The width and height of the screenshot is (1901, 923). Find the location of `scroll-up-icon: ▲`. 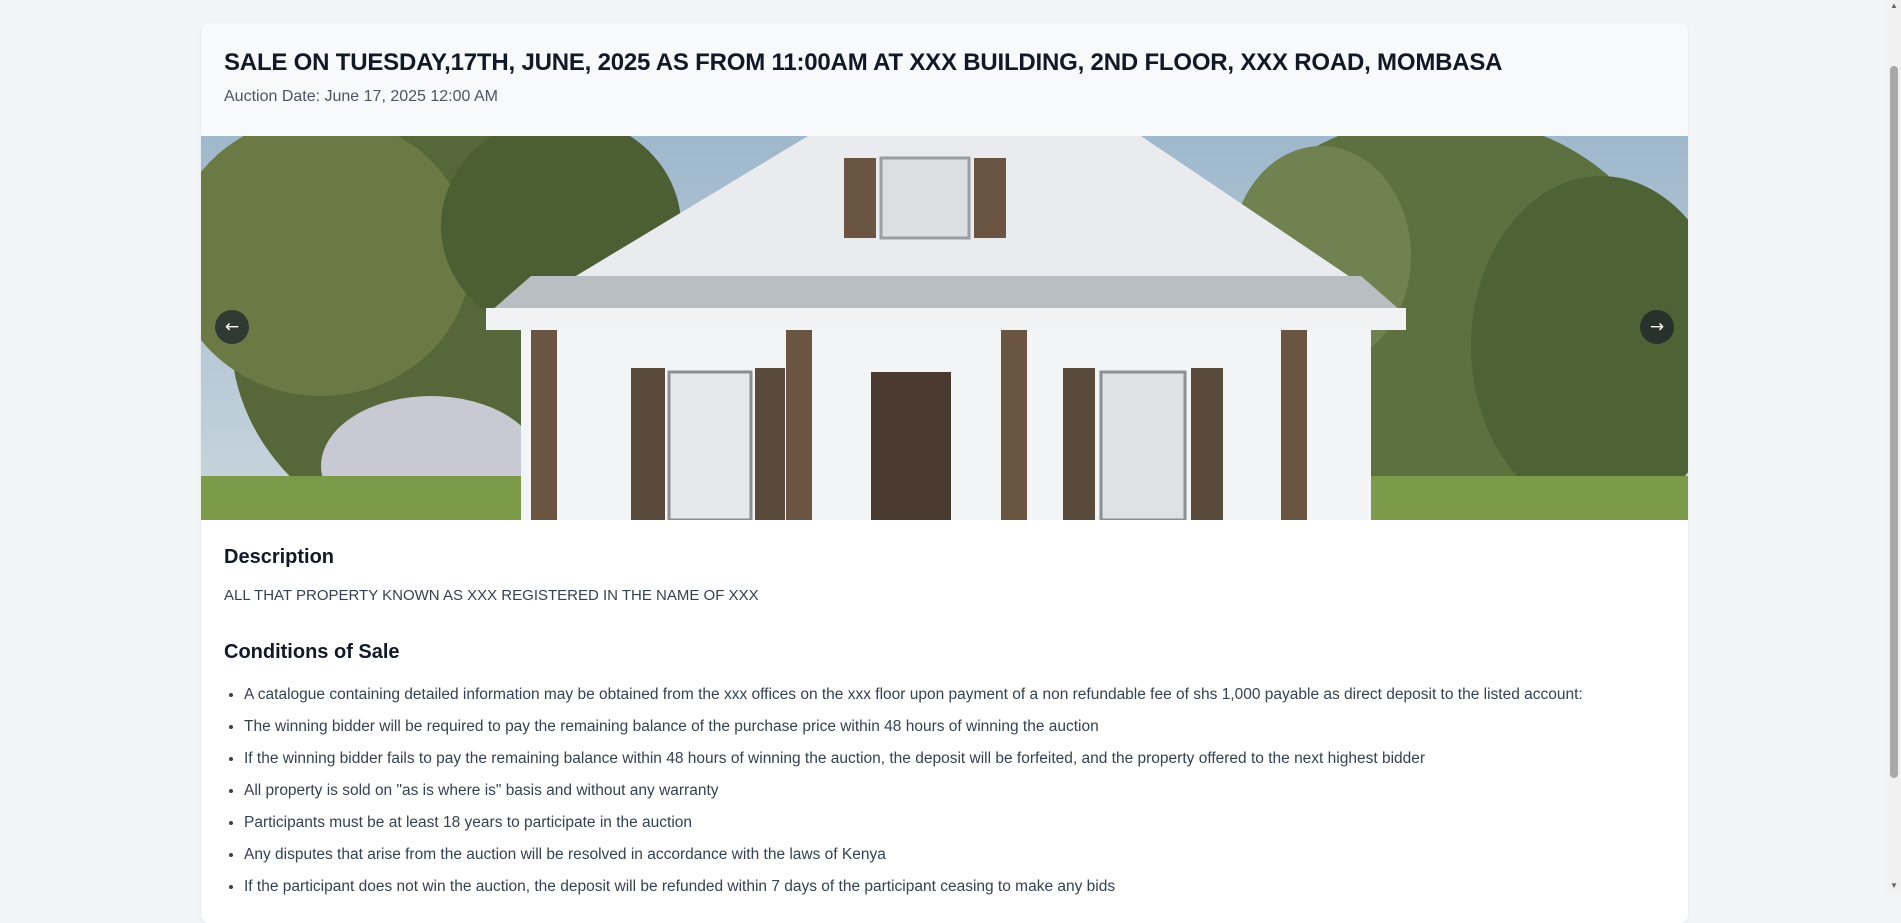

scroll-up-icon: ▲ is located at coordinates (1894, 6).